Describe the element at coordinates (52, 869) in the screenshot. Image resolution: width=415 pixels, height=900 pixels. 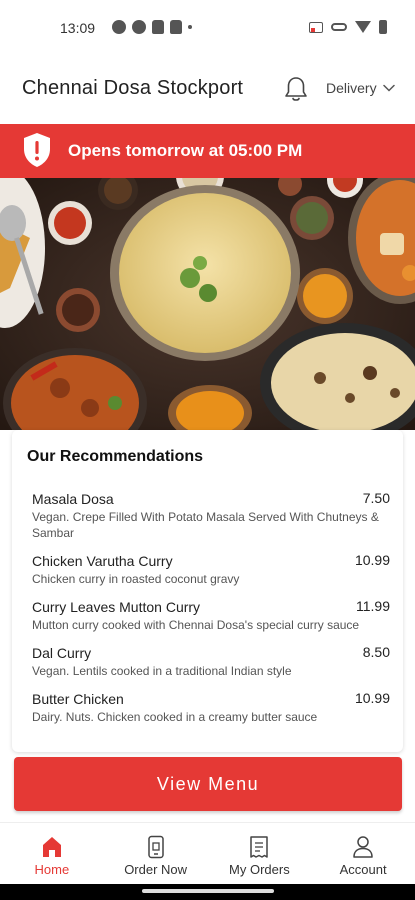
I see `nav-label-home: Home` at that location.